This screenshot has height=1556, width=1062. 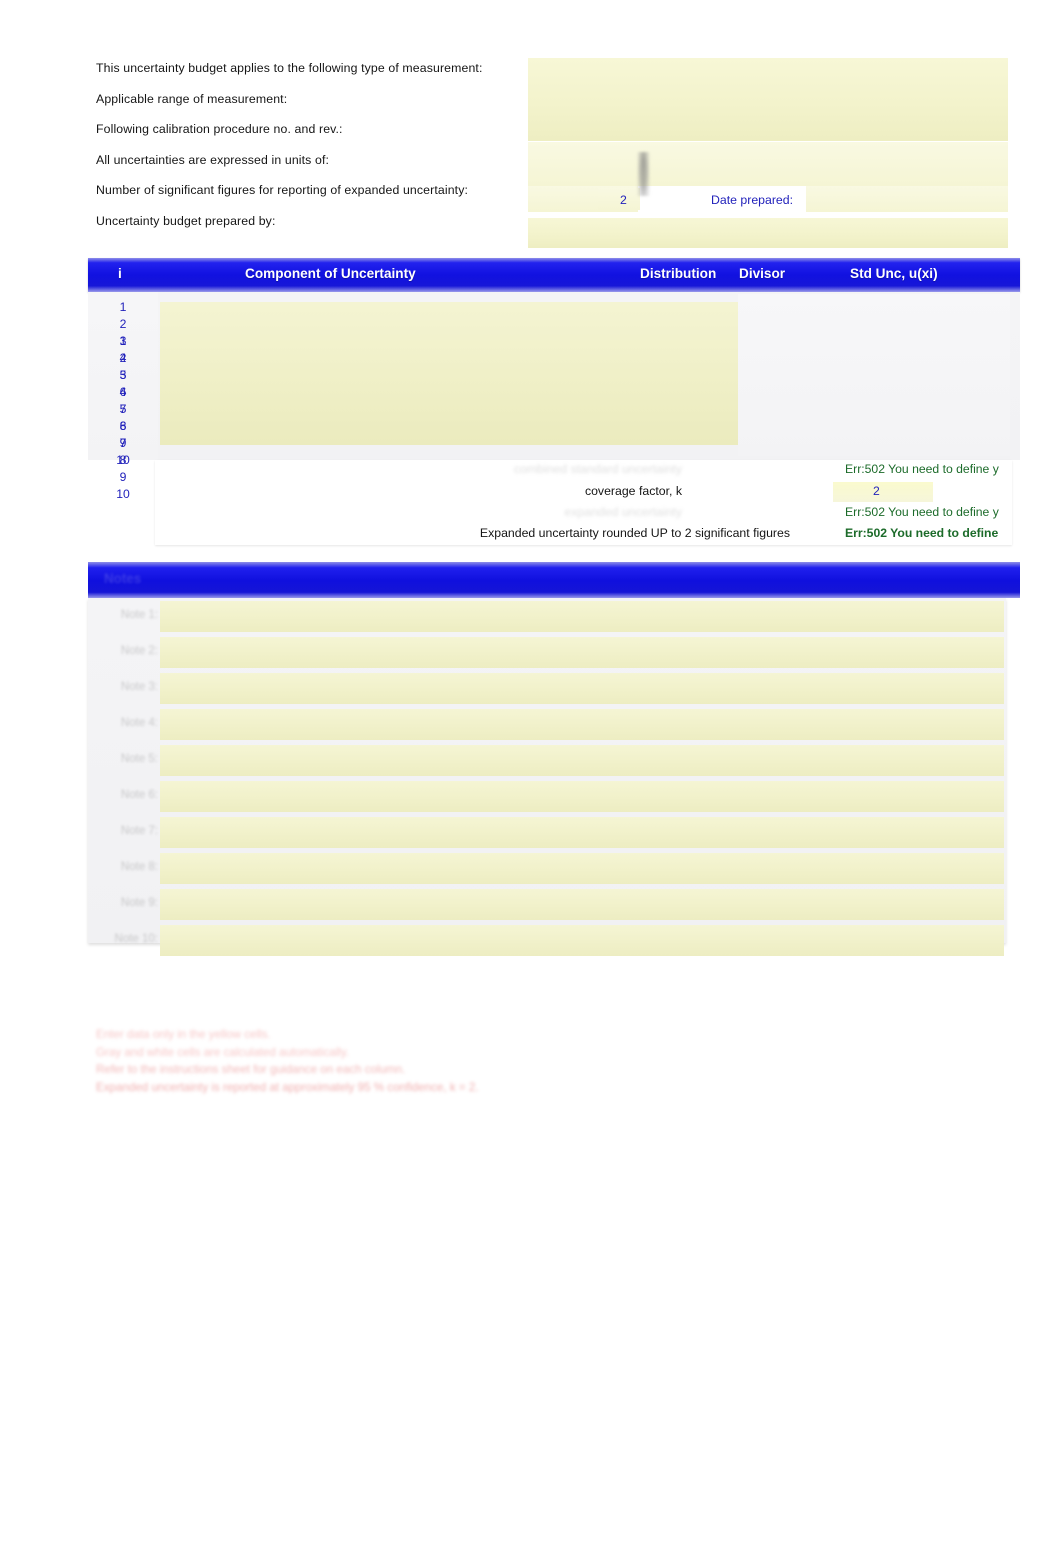 What do you see at coordinates (192, 98) in the screenshot?
I see `label-applicable-range: Applicable range of measurement:` at bounding box center [192, 98].